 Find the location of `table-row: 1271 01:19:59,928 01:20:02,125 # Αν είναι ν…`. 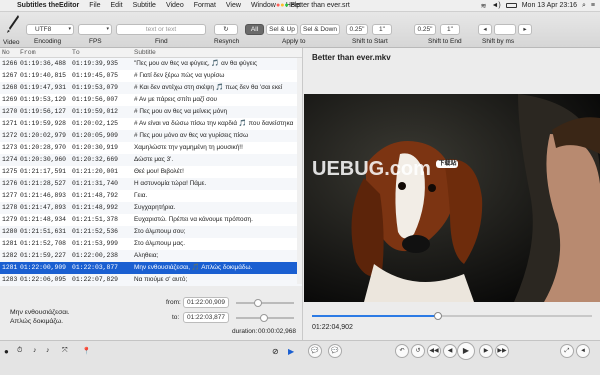

table-row: 1271 01:19:59,928 01:20:02,125 # Αν είναι ν… is located at coordinates (151, 124).